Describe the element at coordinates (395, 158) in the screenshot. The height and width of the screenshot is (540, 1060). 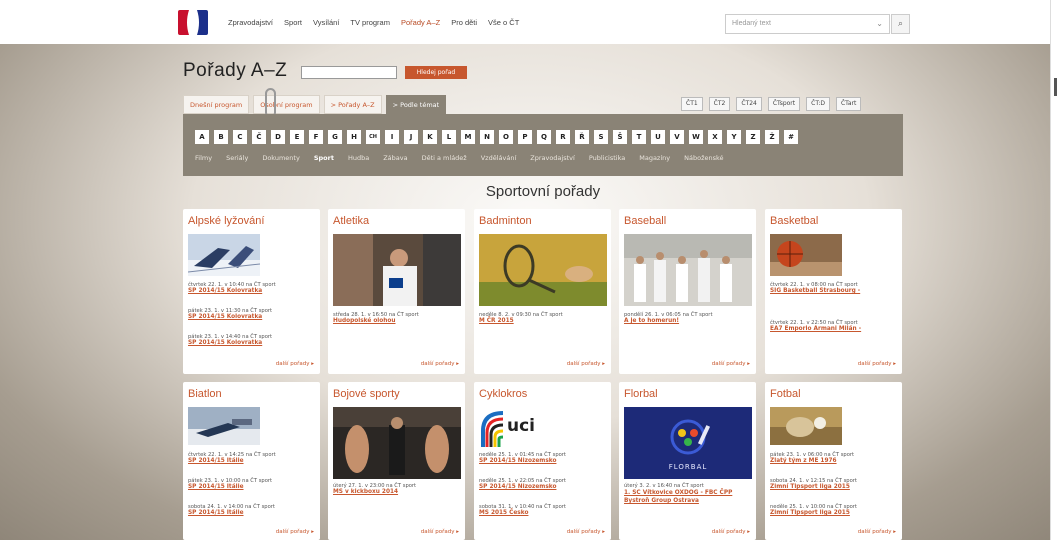
I see `genre-link: Zábava` at that location.